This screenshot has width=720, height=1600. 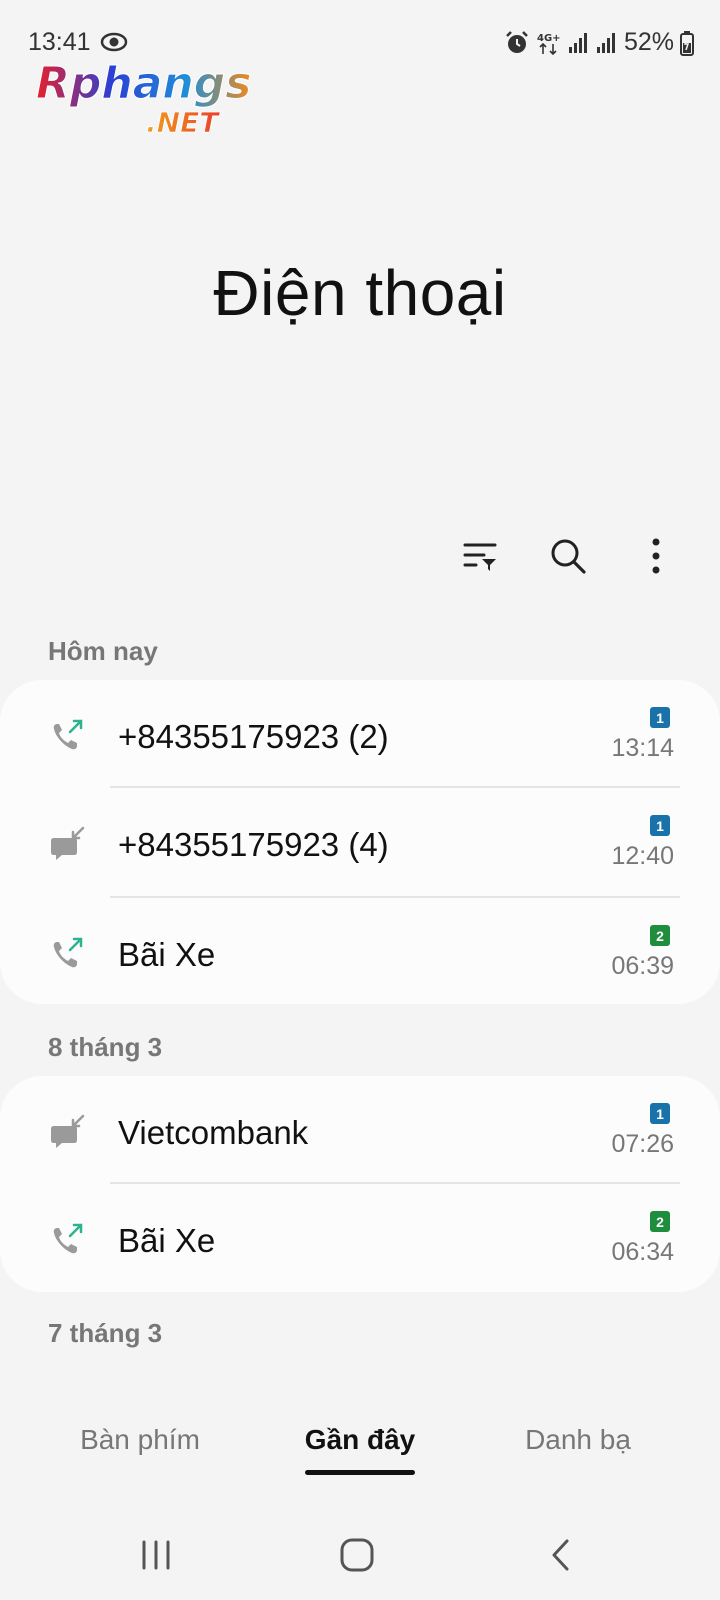 I want to click on more-icon, so click(x=656, y=556).